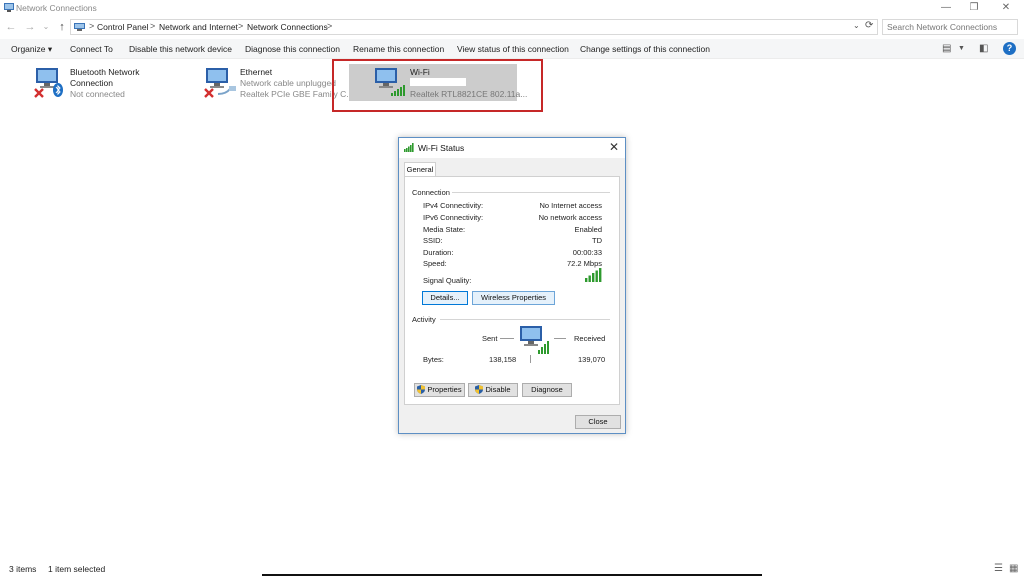 This screenshot has height=576, width=1024. What do you see at coordinates (31, 49) in the screenshot?
I see `organize-menu: Organize ▾` at bounding box center [31, 49].